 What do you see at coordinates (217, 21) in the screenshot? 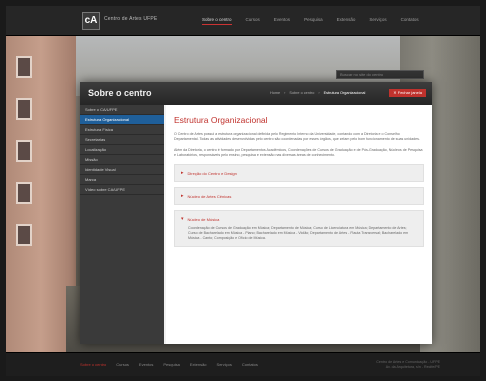
I see `nav-sobre: Sobre o centro` at bounding box center [217, 21].